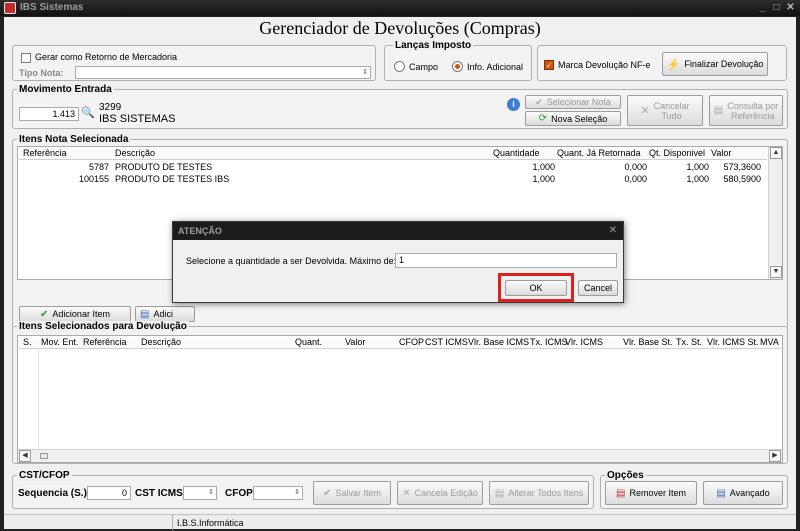 This screenshot has width=800, height=531. What do you see at coordinates (52, 7) in the screenshot?
I see `window-title: IBS Sistemas` at bounding box center [52, 7].